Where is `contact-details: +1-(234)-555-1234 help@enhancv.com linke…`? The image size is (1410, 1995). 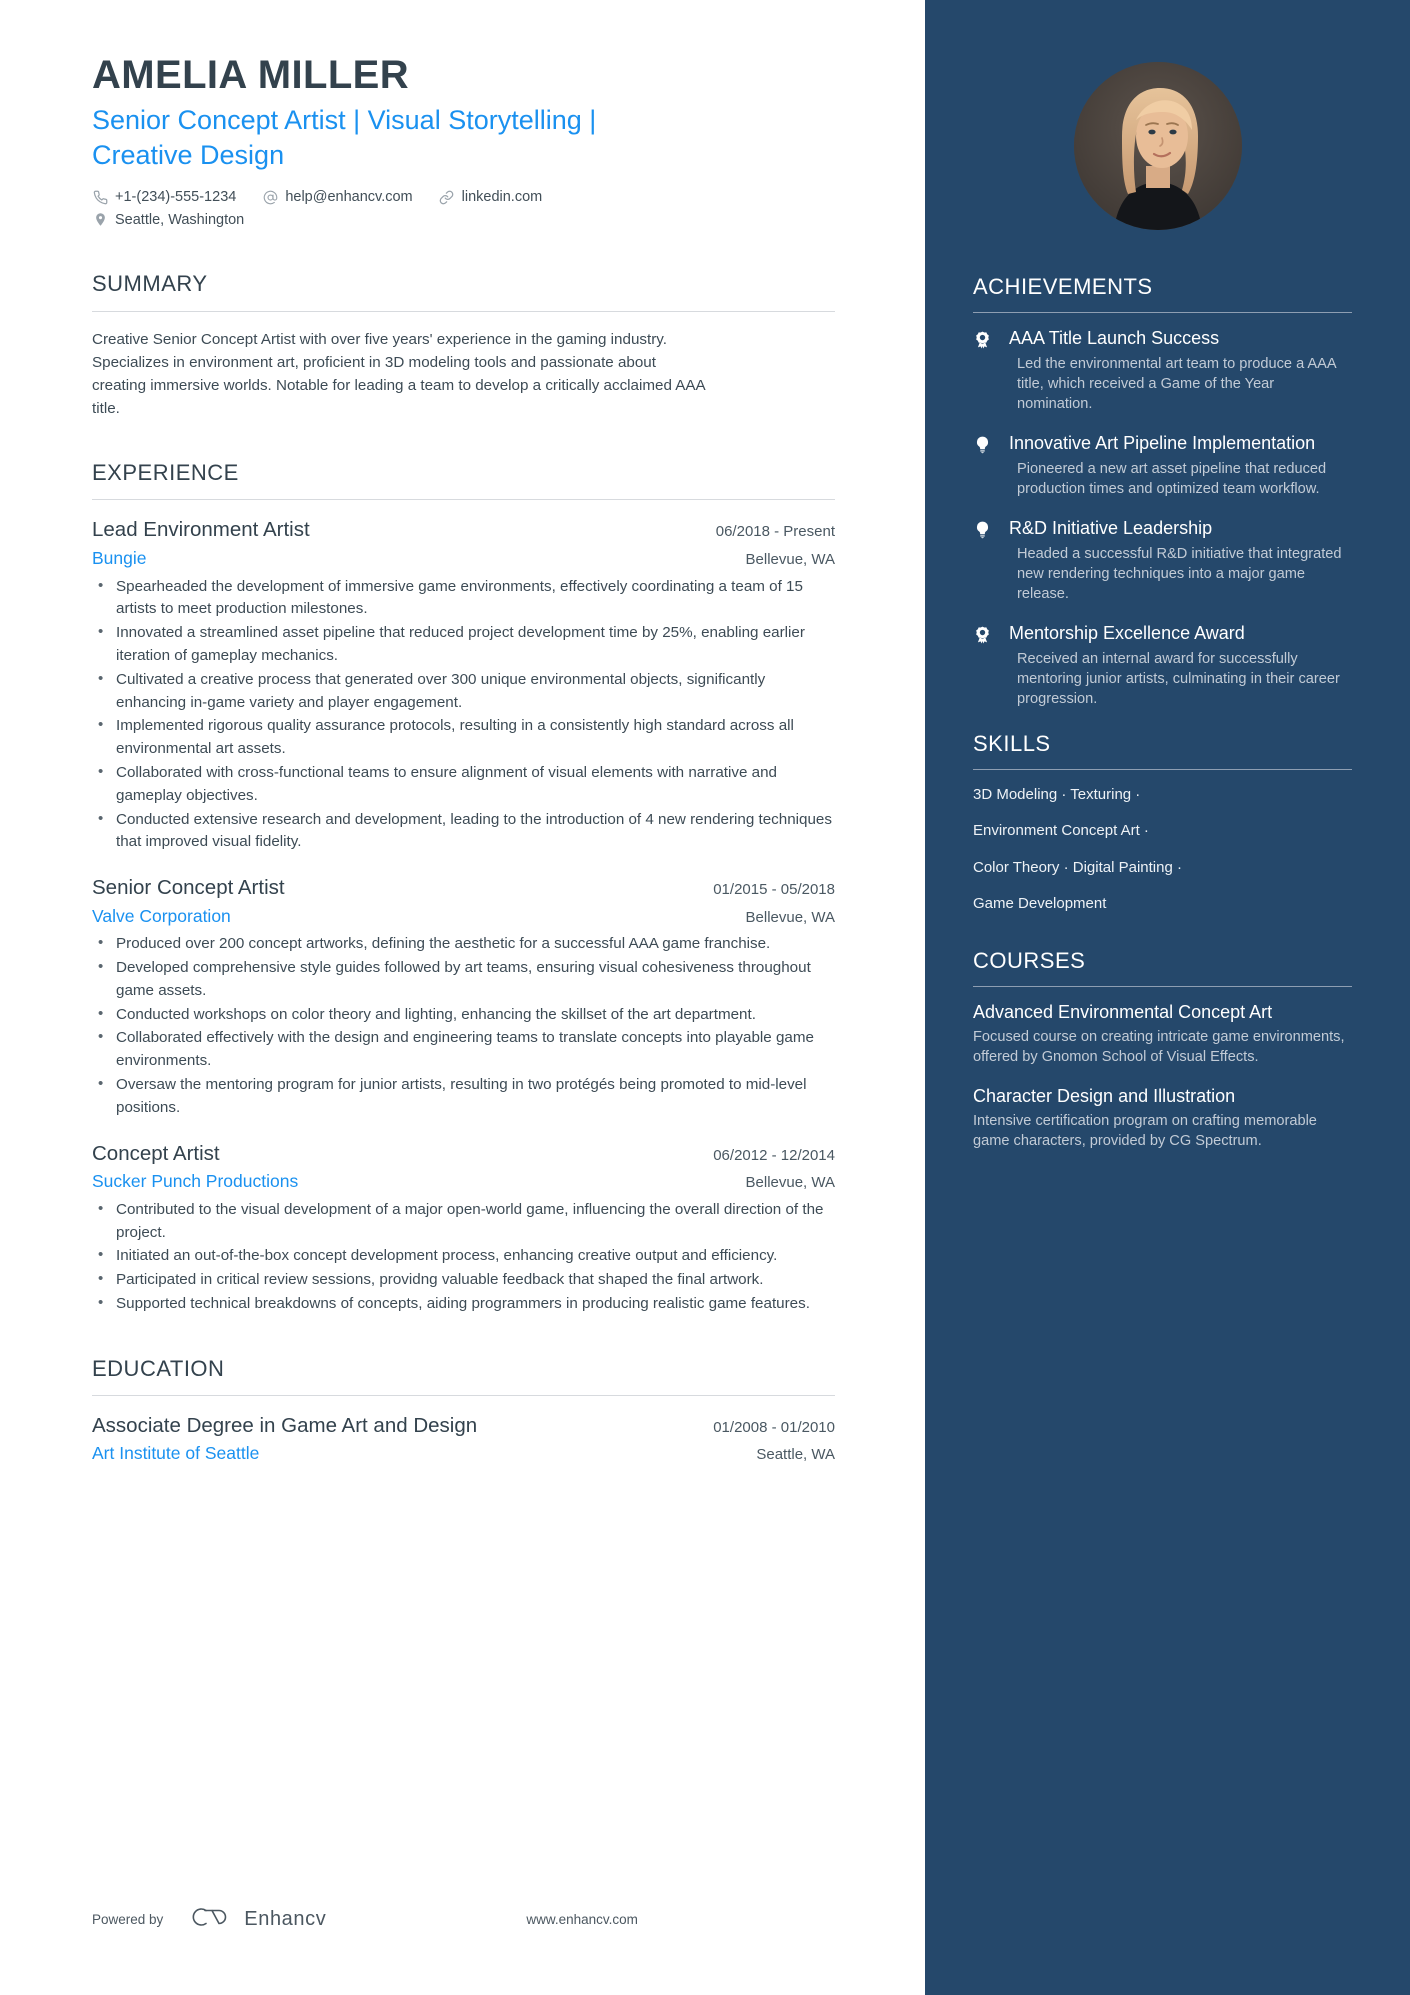 contact-details: +1-(234)-555-1234 help@enhancv.com linke… is located at coordinates (463, 208).